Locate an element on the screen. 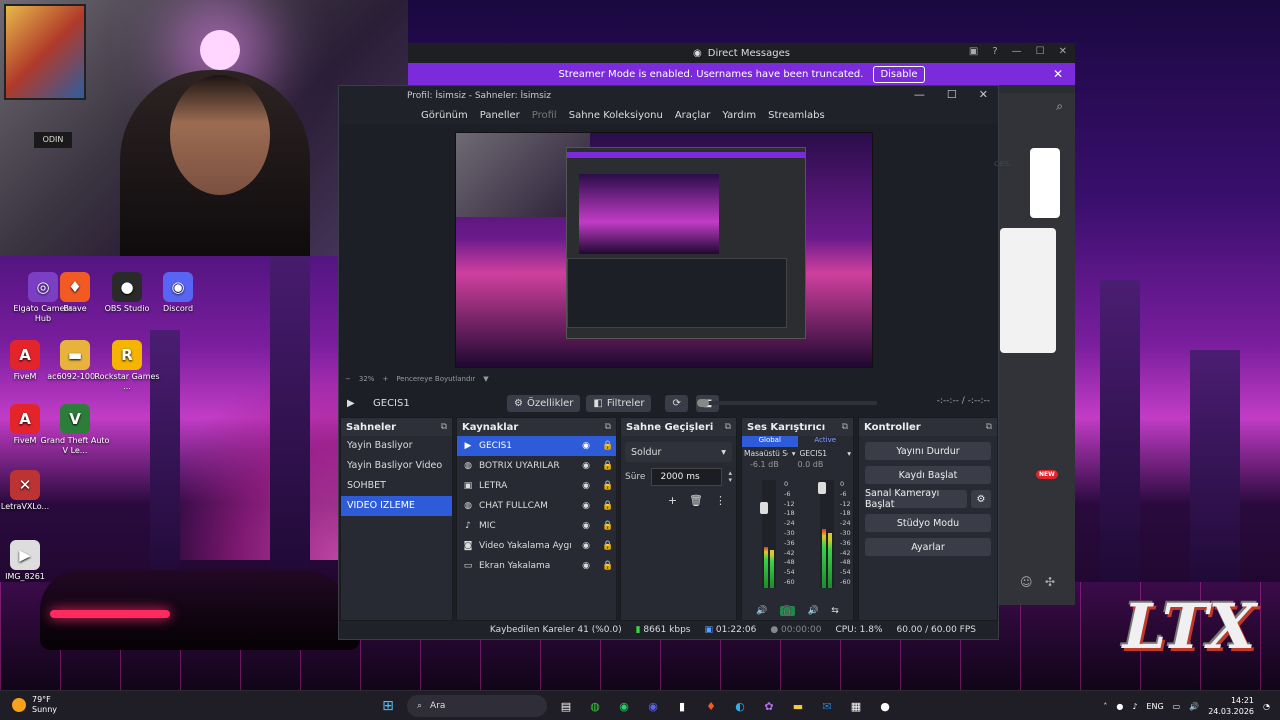 Image resolution: width=1280 pixels, height=720 pixels. filters-button: ◧ Filtreler is located at coordinates (619, 403).